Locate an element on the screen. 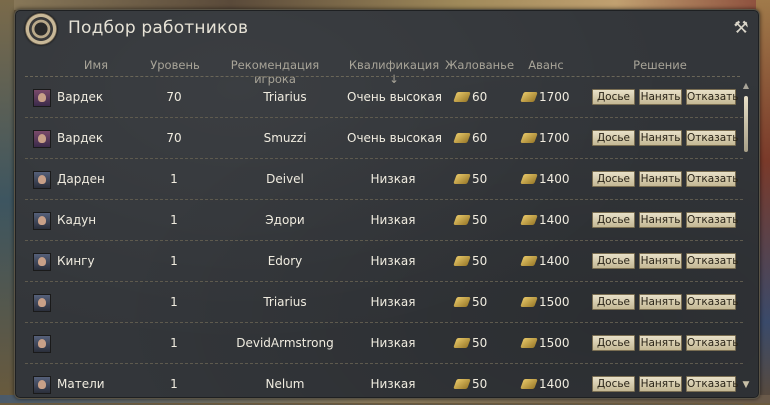 Image resolution: width=770 pixels, height=405 pixels. column-header-advance: Аванс is located at coordinates (546, 65).